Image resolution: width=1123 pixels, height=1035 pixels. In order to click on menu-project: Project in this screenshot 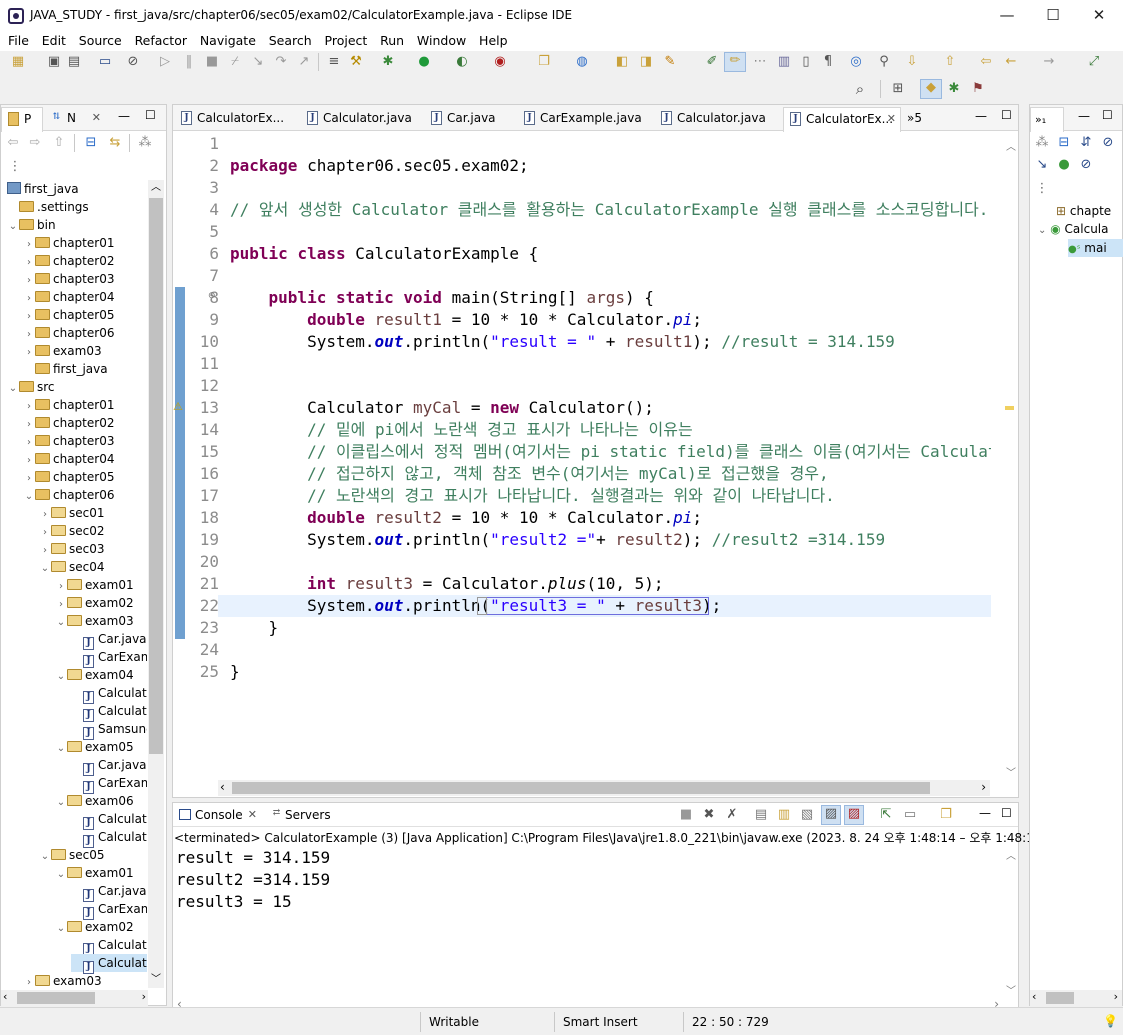, I will do `click(346, 41)`.